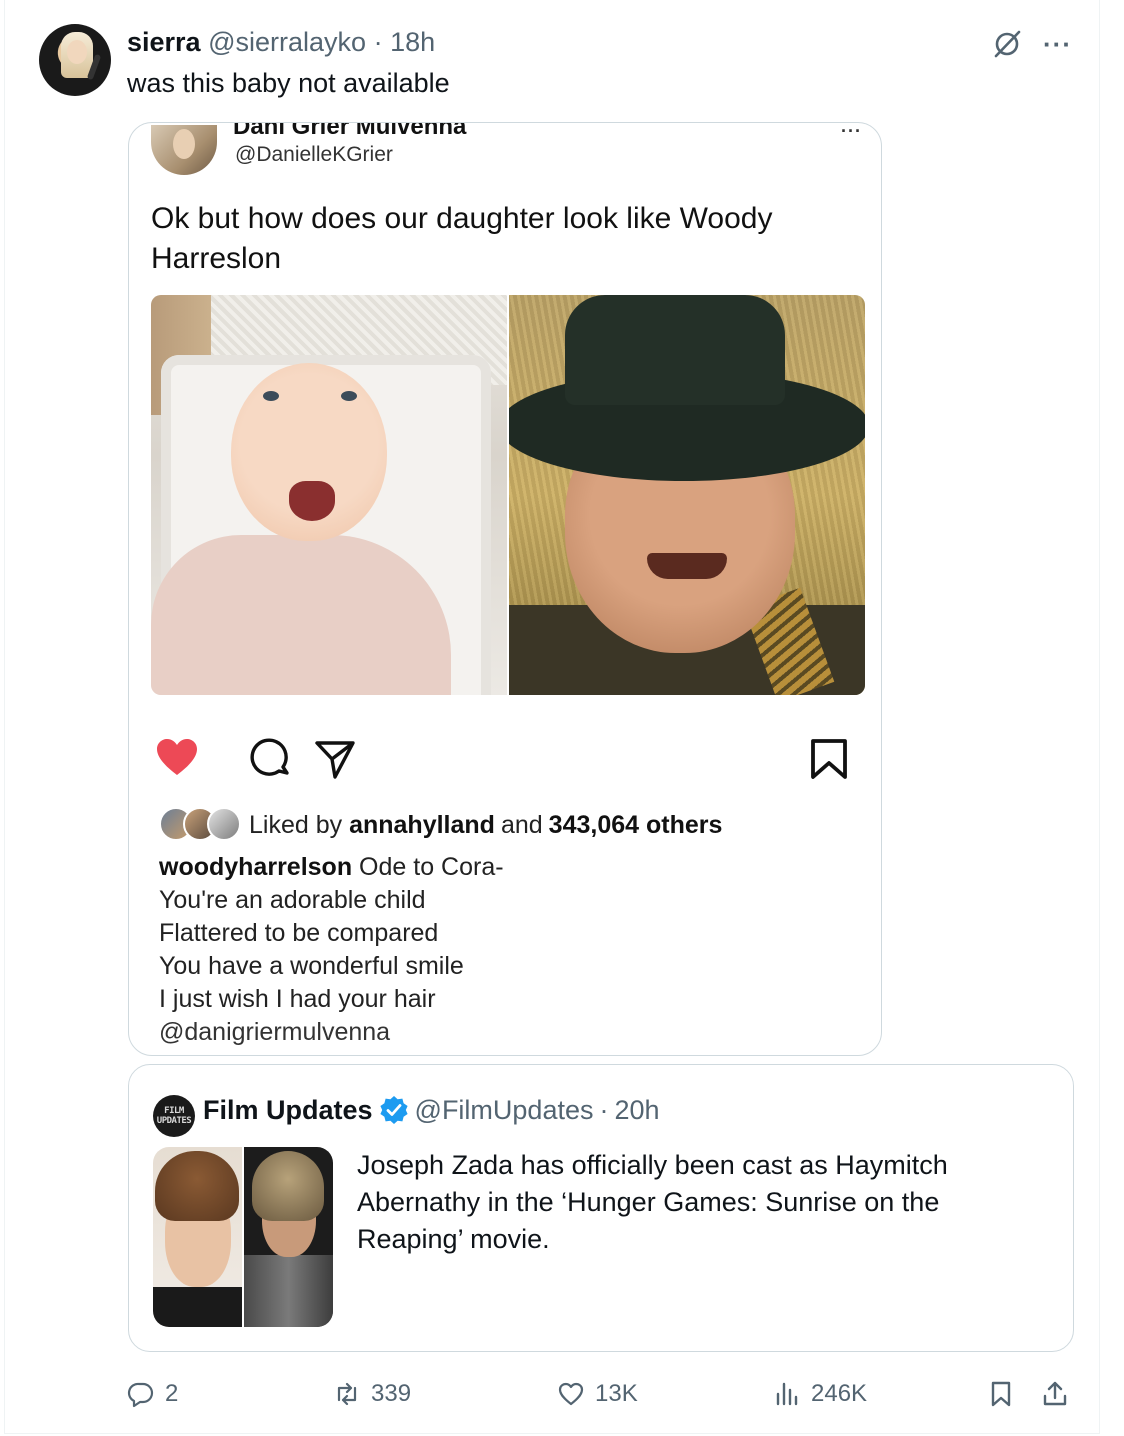 Image resolution: width=1124 pixels, height=1436 pixels. I want to click on embedded-author-avatar, so click(184, 150).